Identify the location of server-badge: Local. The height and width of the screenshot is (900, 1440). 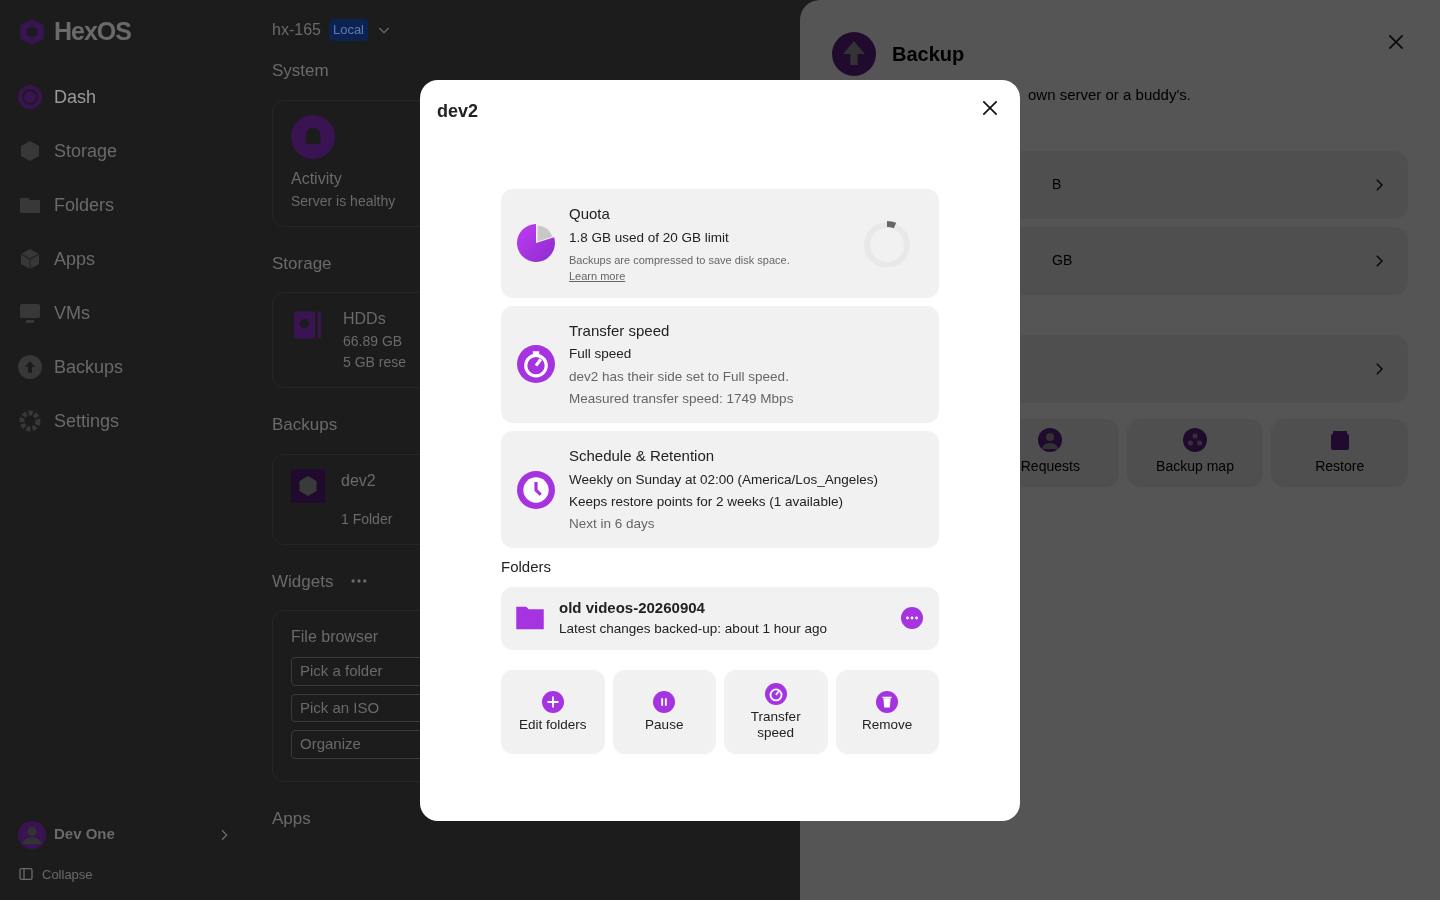
(348, 30).